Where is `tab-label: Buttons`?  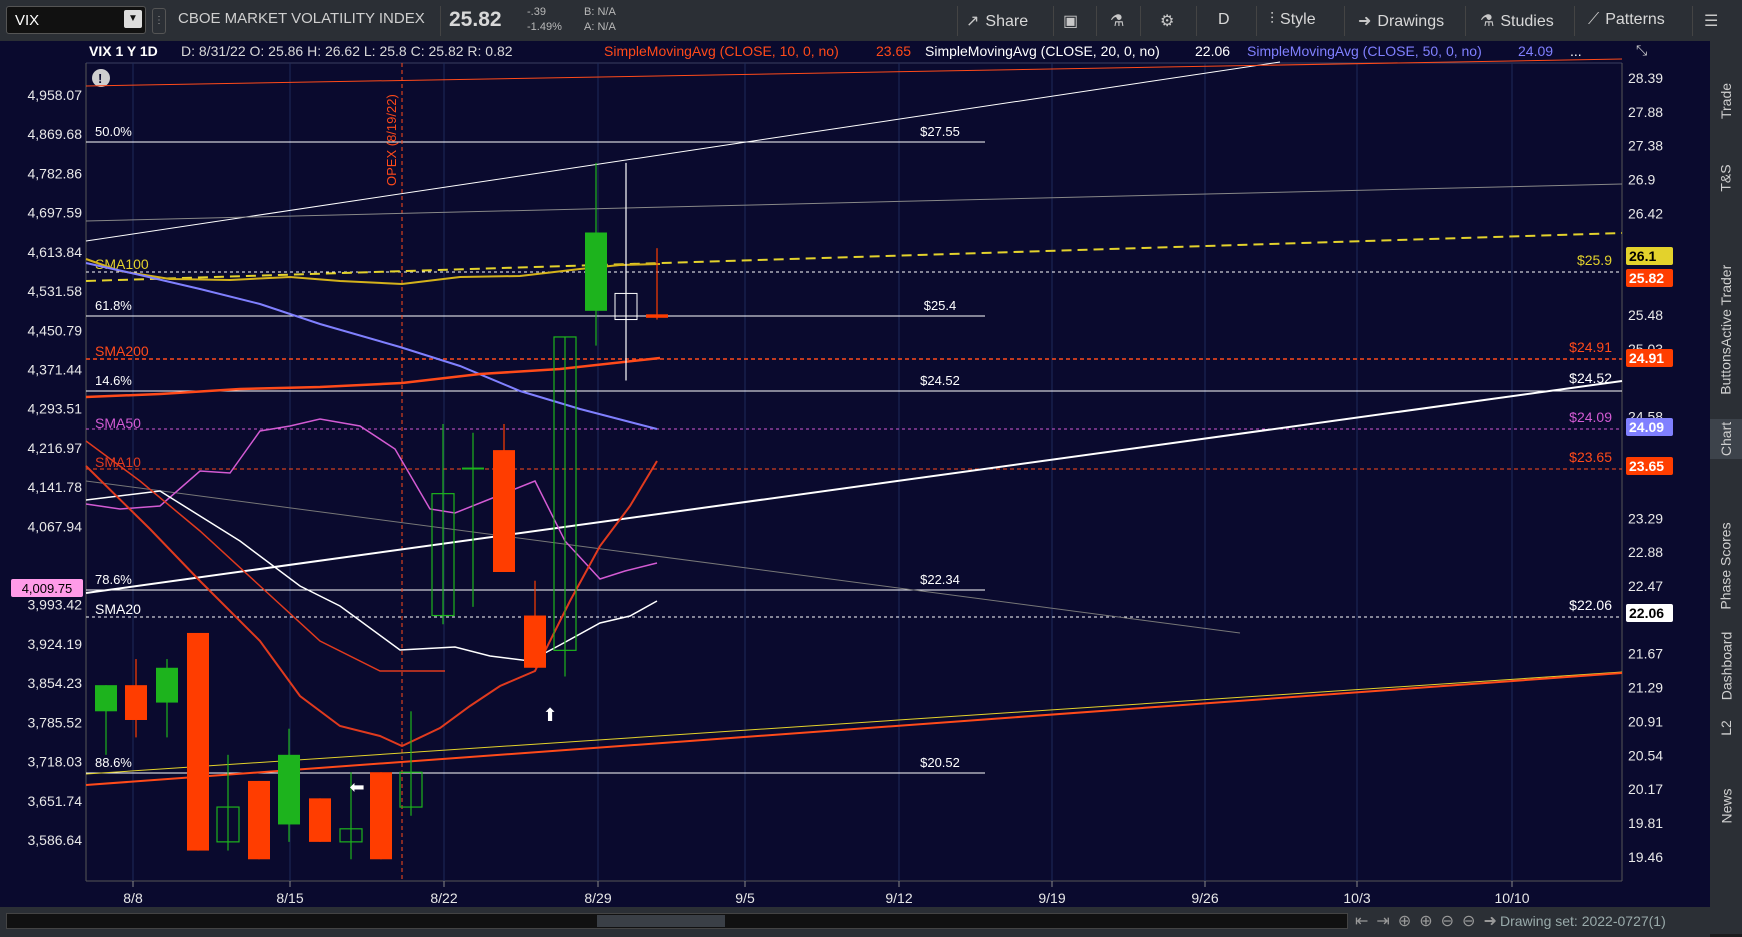 tab-label: Buttons is located at coordinates (1726, 371).